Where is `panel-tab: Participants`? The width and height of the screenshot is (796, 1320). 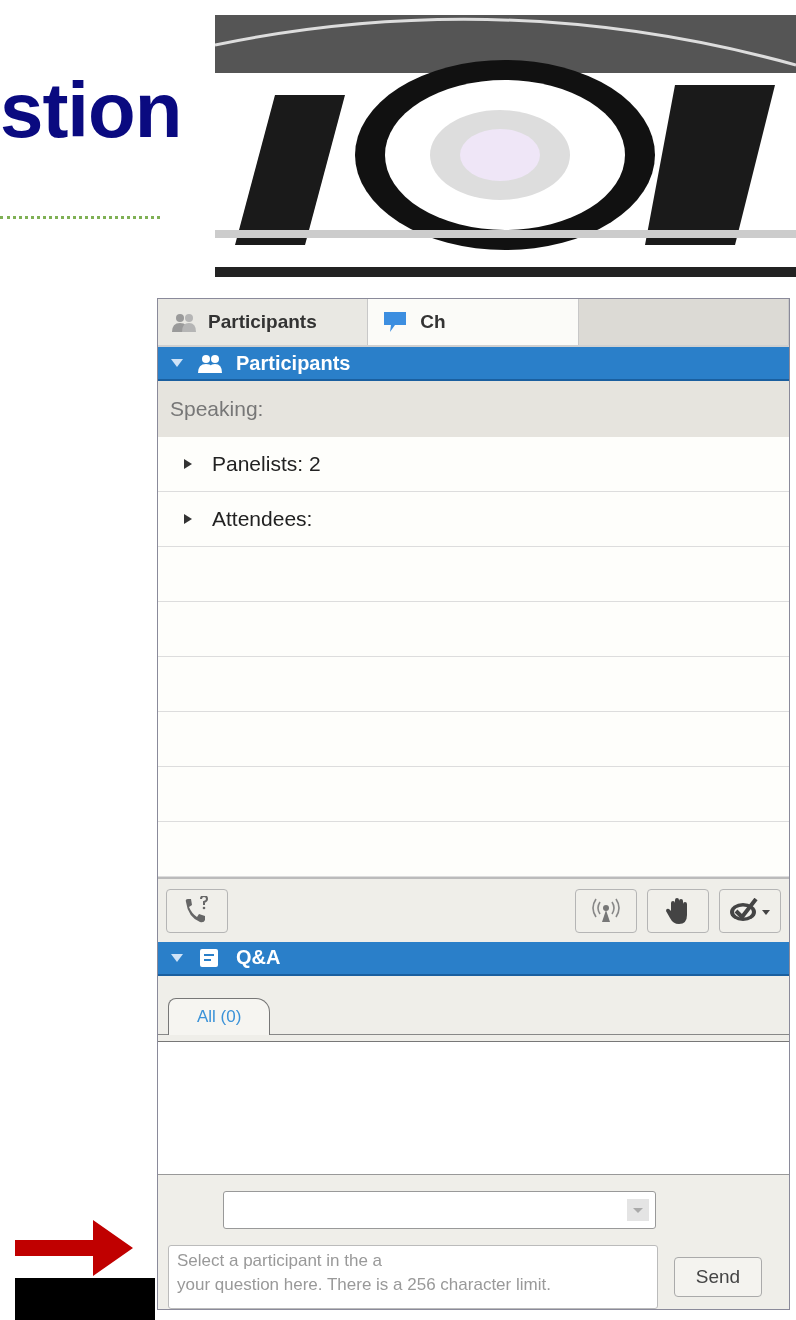 panel-tab: Participants is located at coordinates (263, 322).